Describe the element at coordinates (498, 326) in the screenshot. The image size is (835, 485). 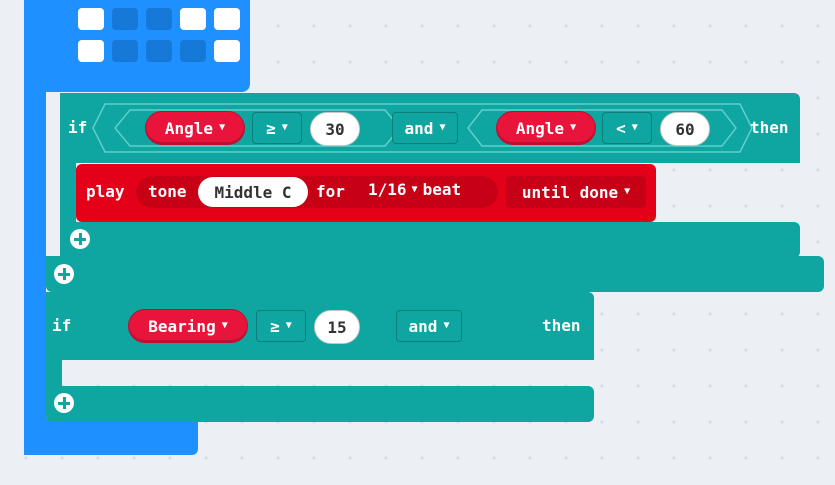
I see `empty-boolean-slot` at that location.